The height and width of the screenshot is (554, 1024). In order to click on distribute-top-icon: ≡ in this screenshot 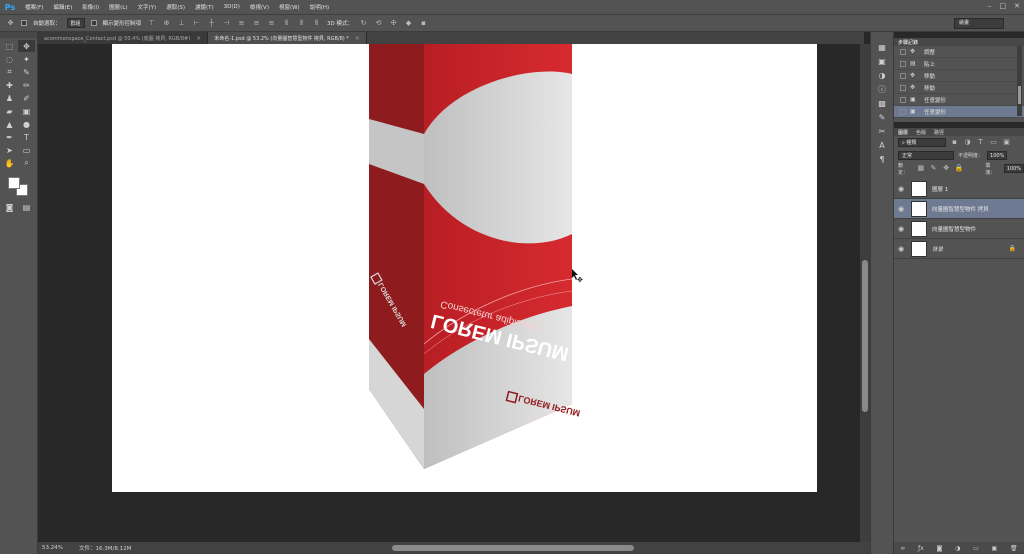, I will do `click(241, 23)`.